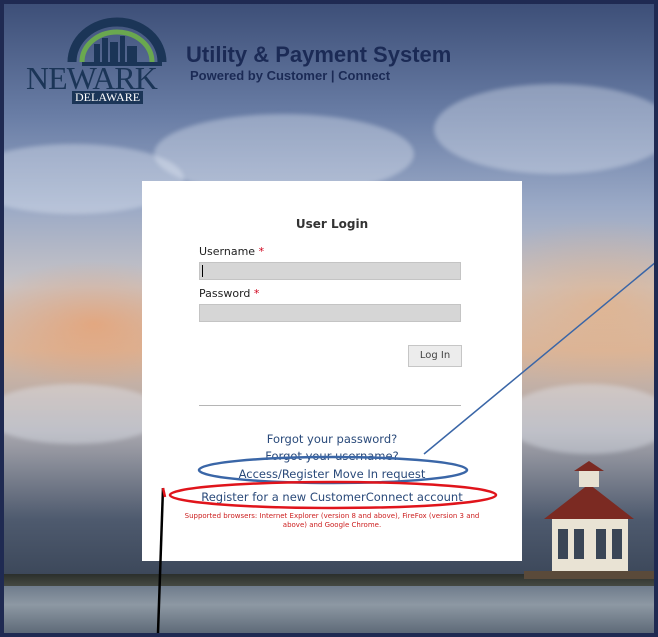 This screenshot has width=658, height=637. Describe the element at coordinates (333, 495) in the screenshot. I see `annotation-ellipse-red` at that location.